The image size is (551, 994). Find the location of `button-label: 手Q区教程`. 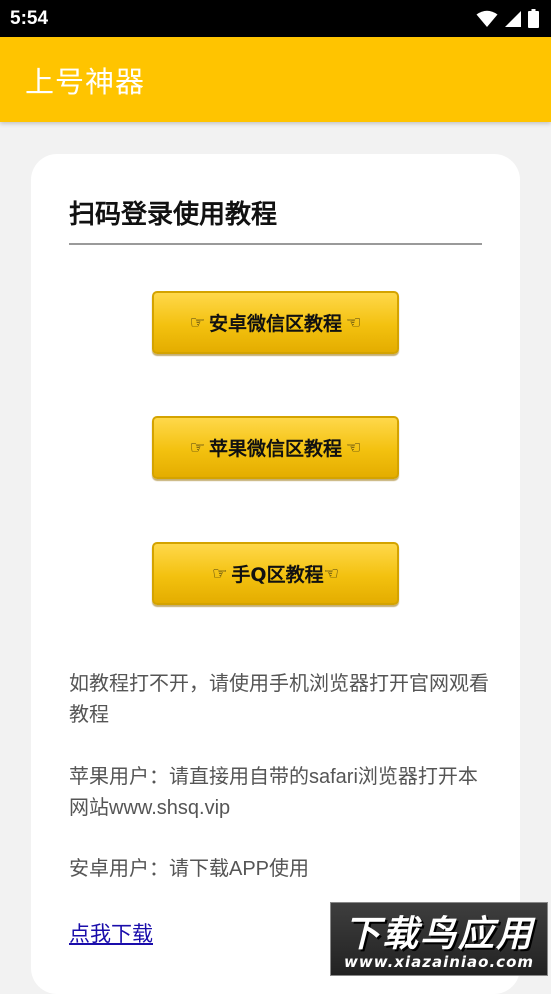

button-label: 手Q区教程 is located at coordinates (277, 575).